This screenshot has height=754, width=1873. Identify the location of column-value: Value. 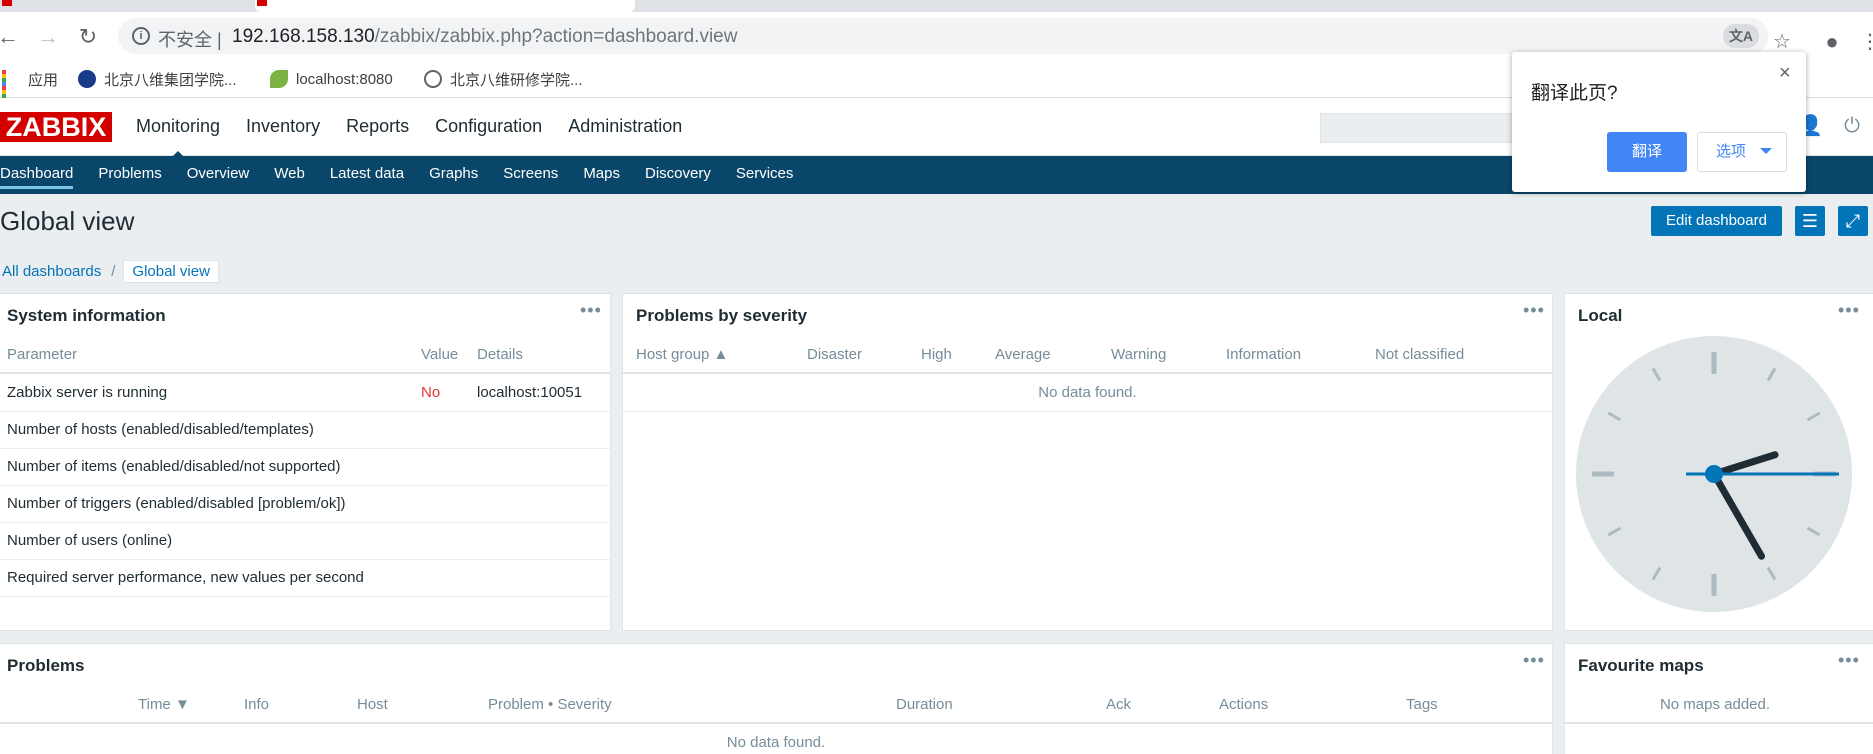
(440, 354).